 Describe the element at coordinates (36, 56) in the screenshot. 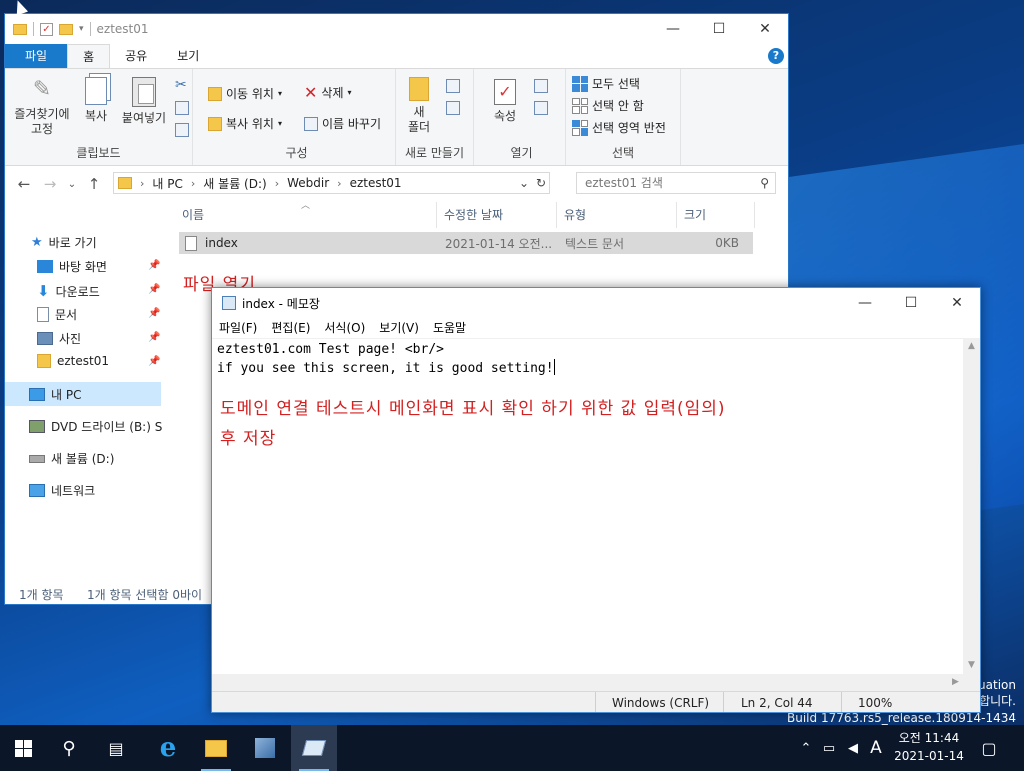

I see `tab-file: 파일` at that location.